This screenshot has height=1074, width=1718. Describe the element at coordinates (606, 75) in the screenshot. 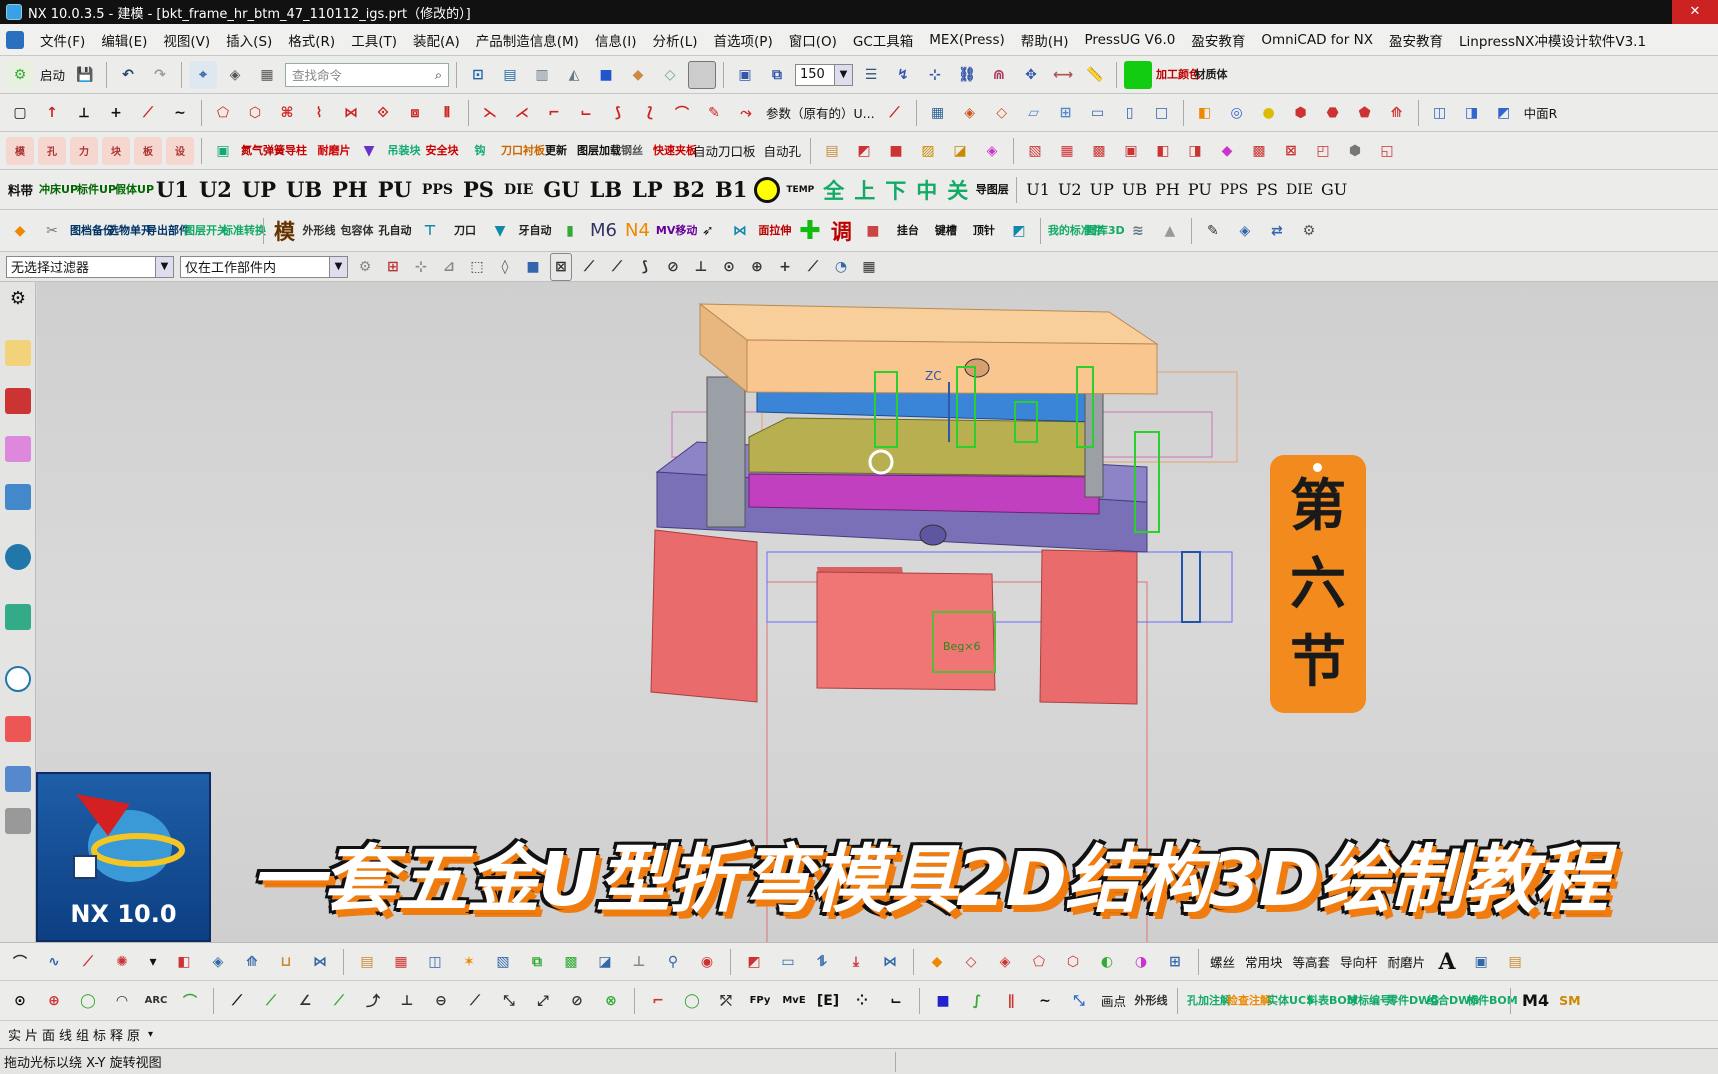

I see `cube-icon: ■` at that location.